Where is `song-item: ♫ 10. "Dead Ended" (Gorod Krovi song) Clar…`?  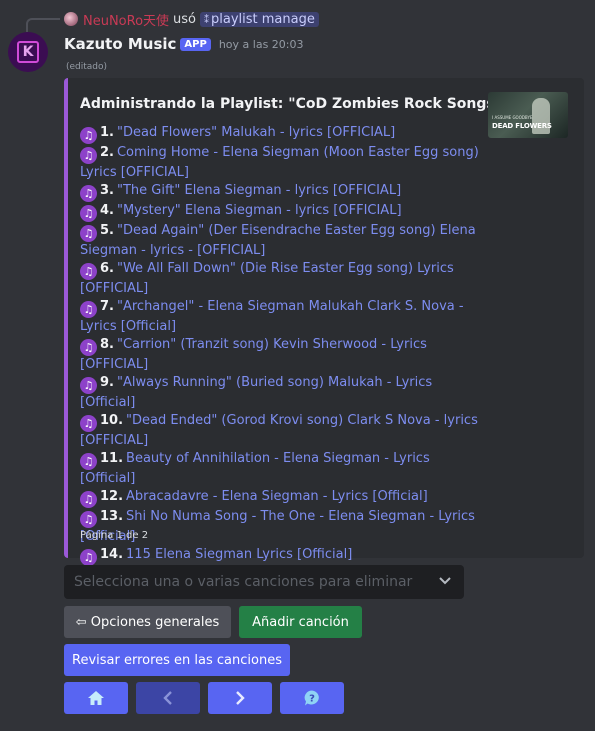 song-item: ♫ 10. "Dead Ended" (Gorod Krovi song) Clar… is located at coordinates (280, 431).